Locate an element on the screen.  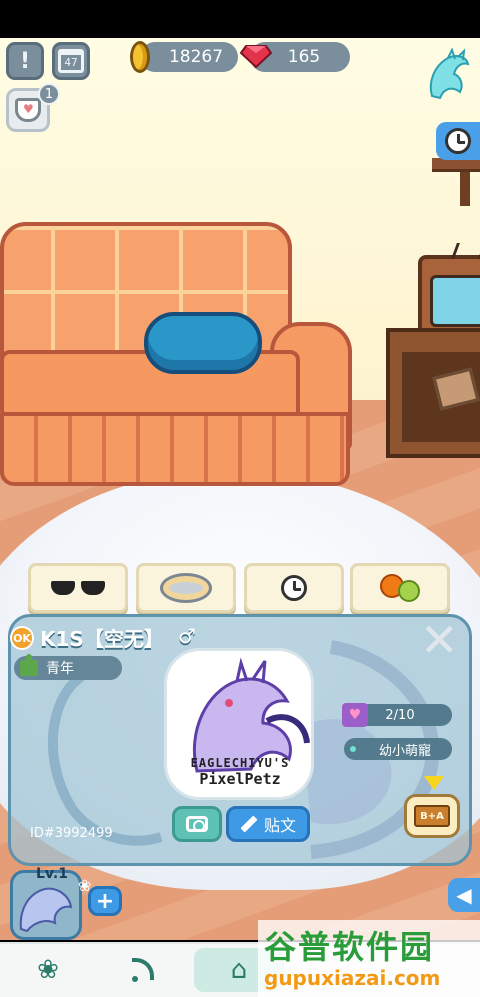
growth-stage-label: 青年 is located at coordinates (60, 669).